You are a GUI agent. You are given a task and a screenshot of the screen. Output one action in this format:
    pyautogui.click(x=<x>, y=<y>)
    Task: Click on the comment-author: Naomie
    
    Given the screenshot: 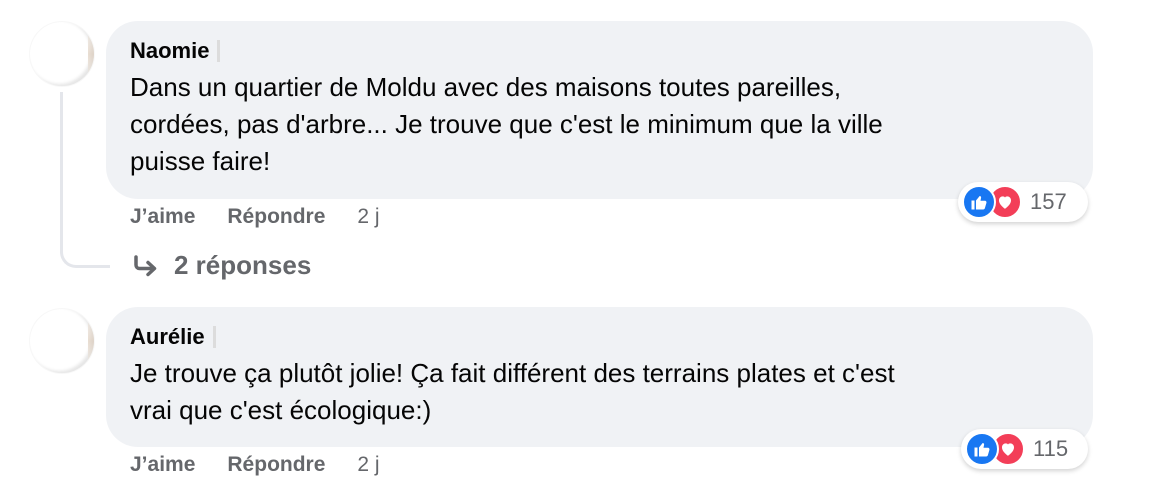 What is the action you would take?
    pyautogui.click(x=599, y=51)
    